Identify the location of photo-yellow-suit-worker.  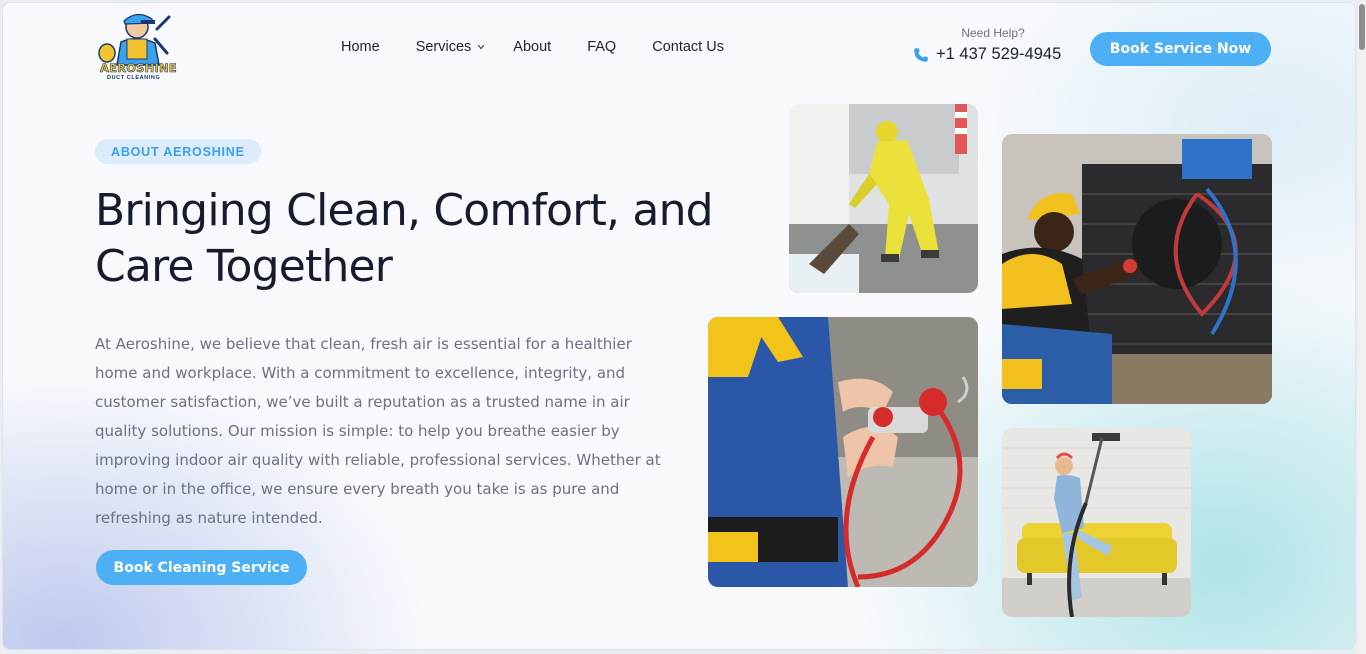
(883, 198).